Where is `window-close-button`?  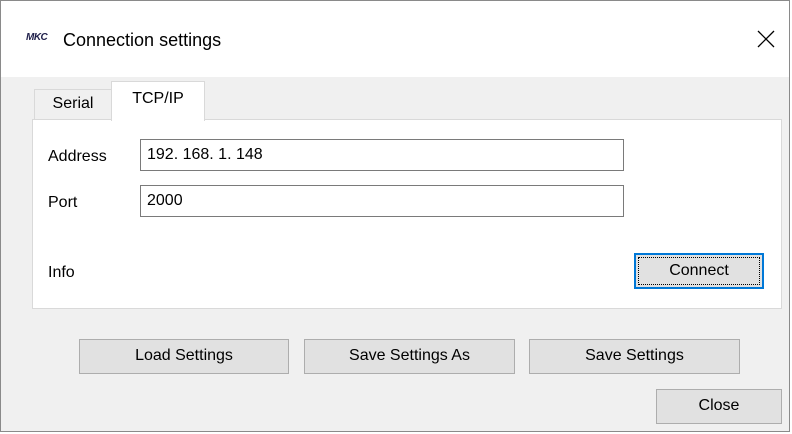 window-close-button is located at coordinates (766, 39).